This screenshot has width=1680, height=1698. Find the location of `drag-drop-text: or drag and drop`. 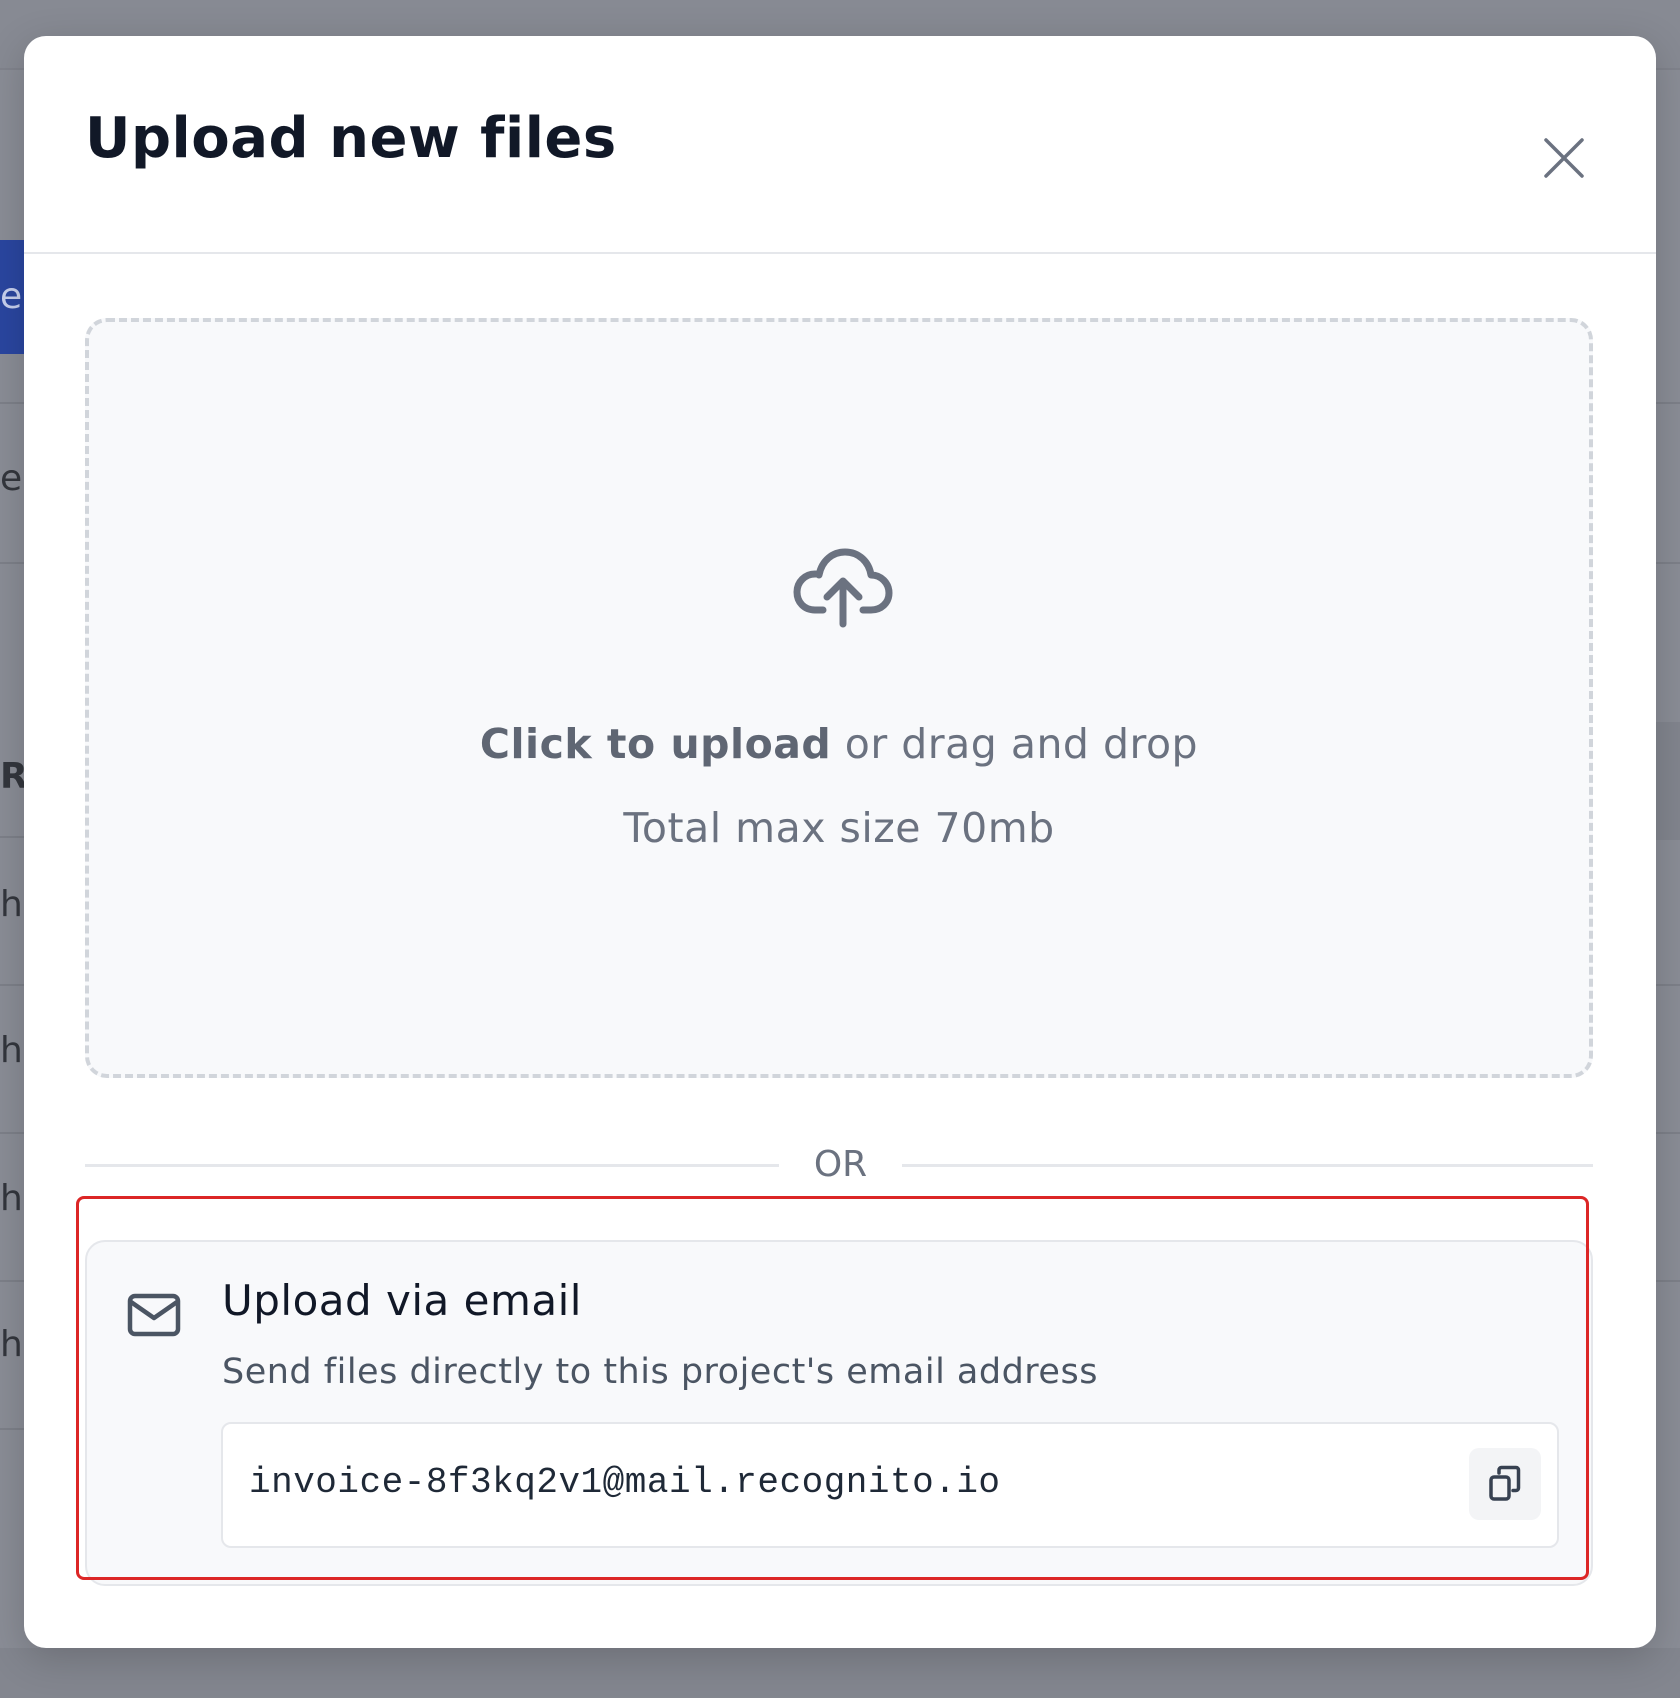

drag-drop-text: or drag and drop is located at coordinates (1015, 744).